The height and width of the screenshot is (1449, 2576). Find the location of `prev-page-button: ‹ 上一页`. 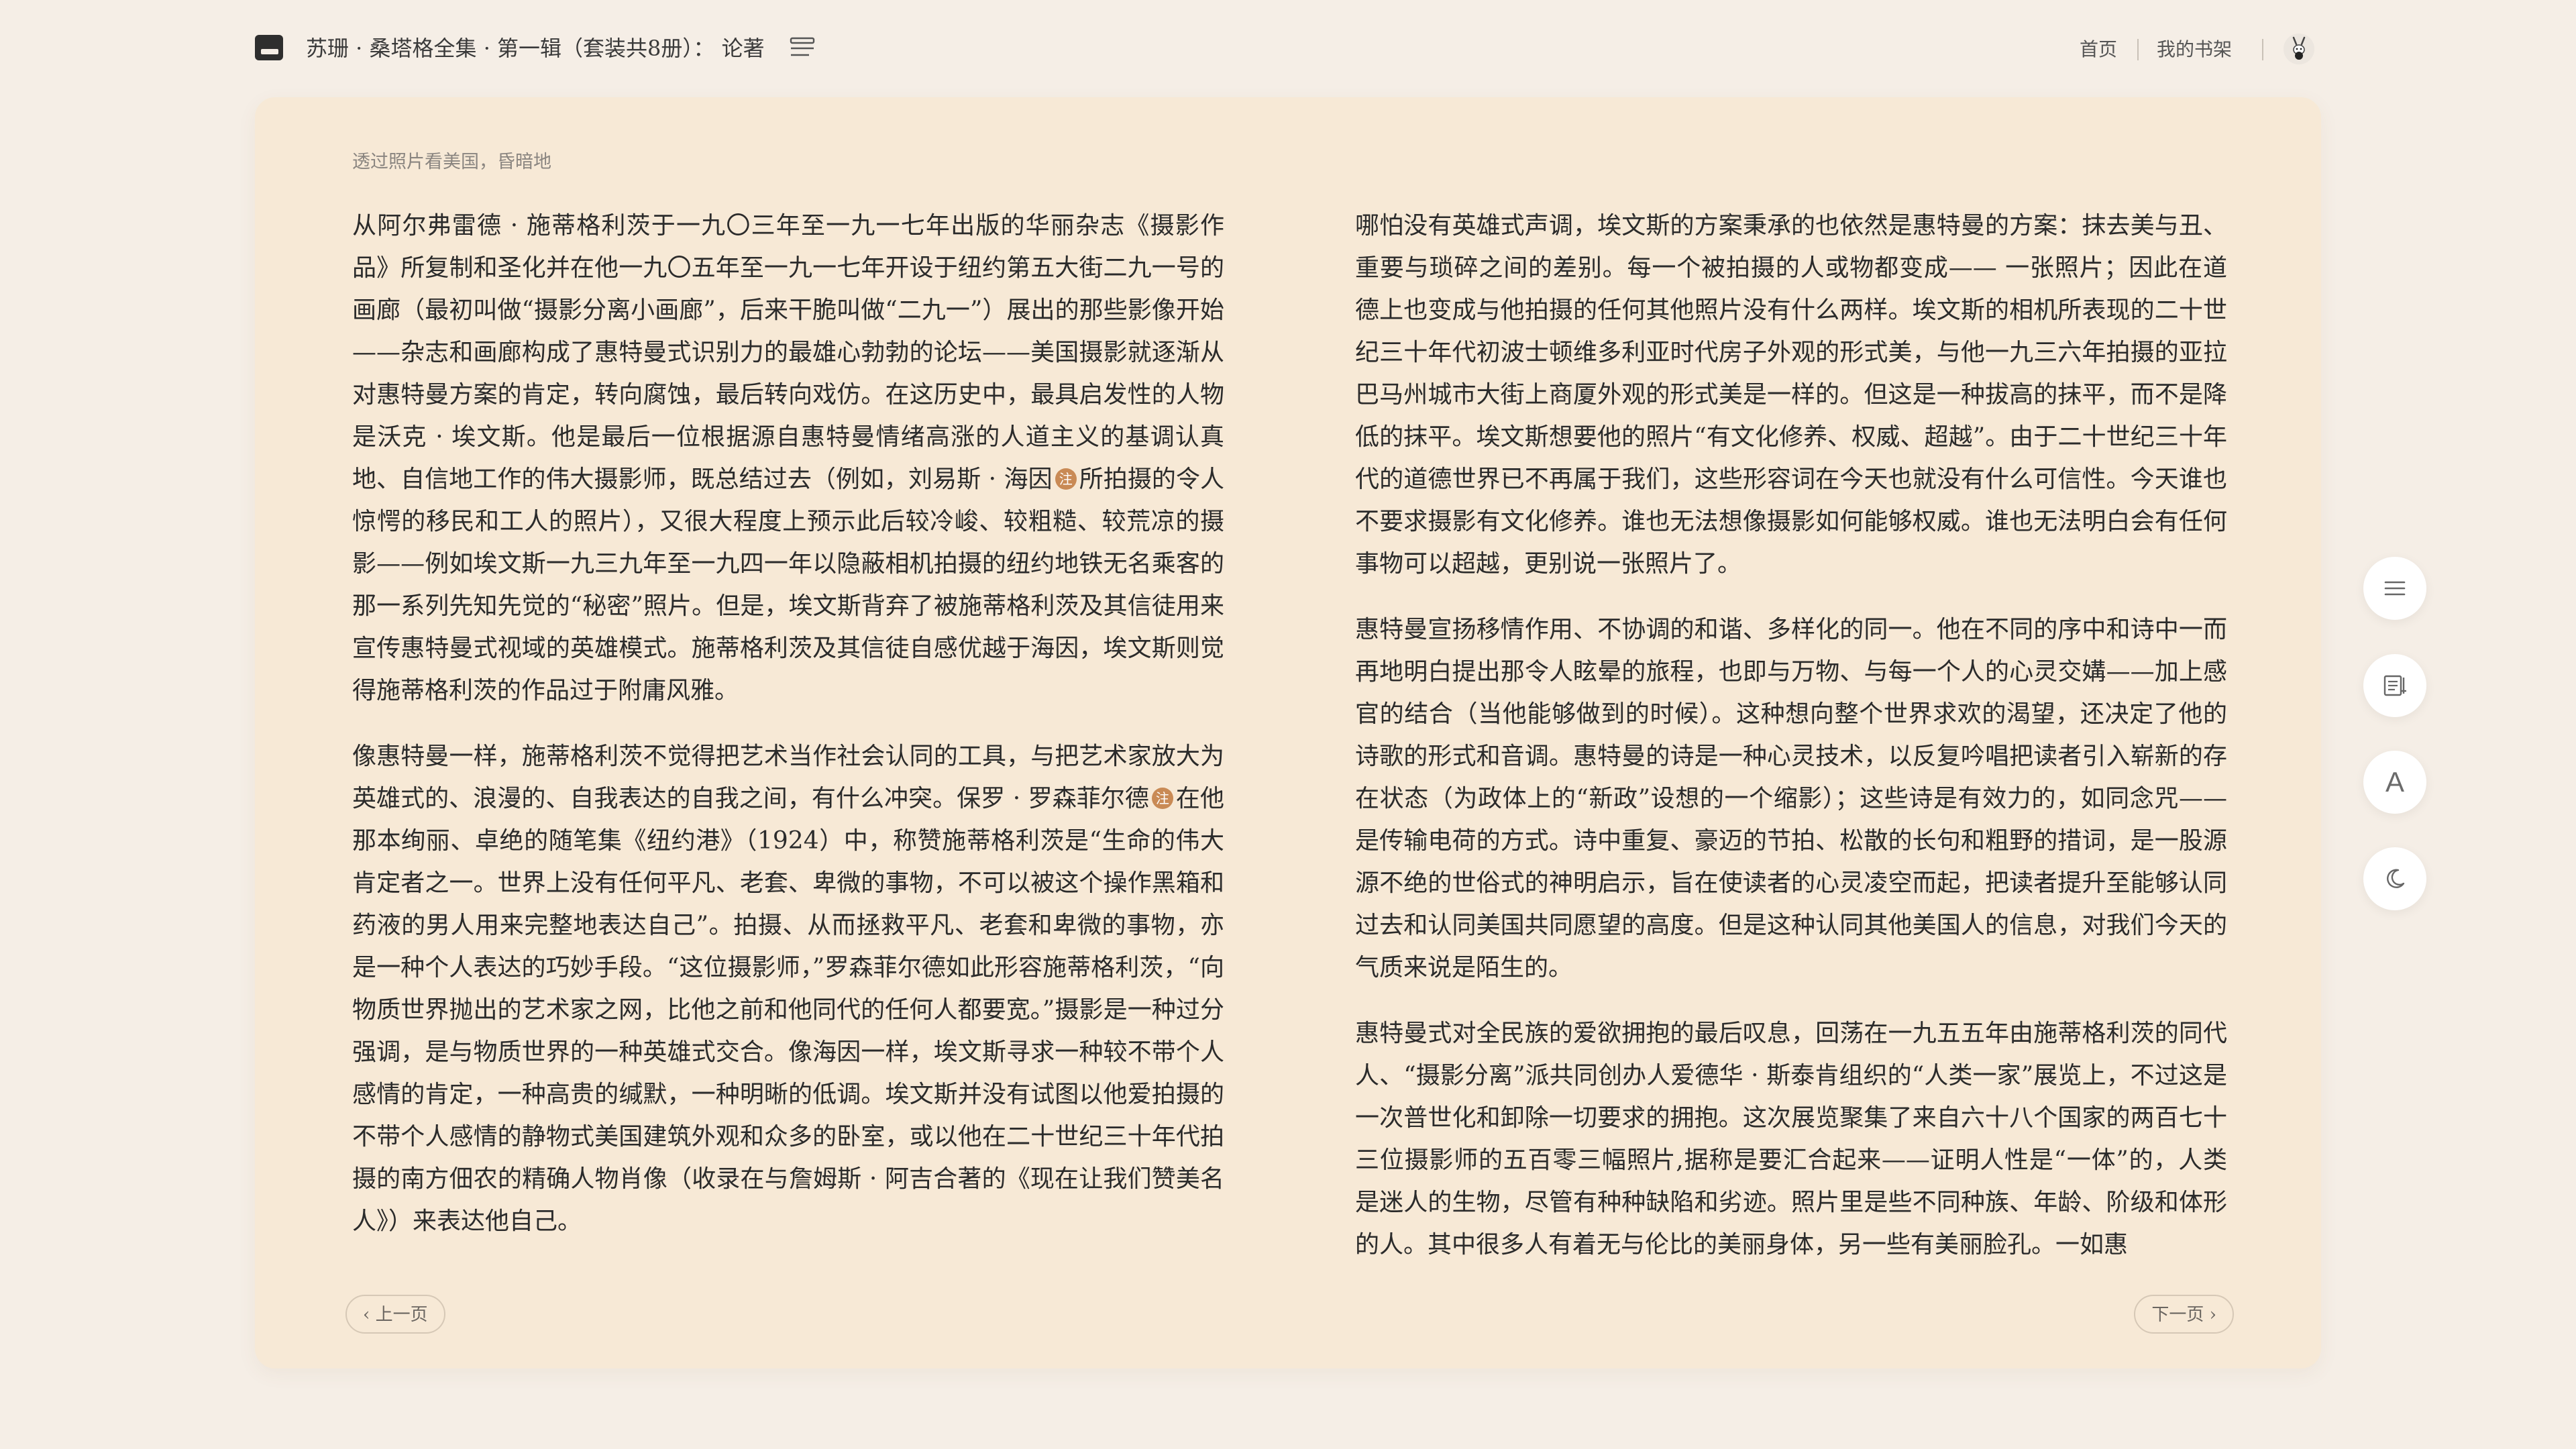

prev-page-button: ‹ 上一页 is located at coordinates (395, 1314).